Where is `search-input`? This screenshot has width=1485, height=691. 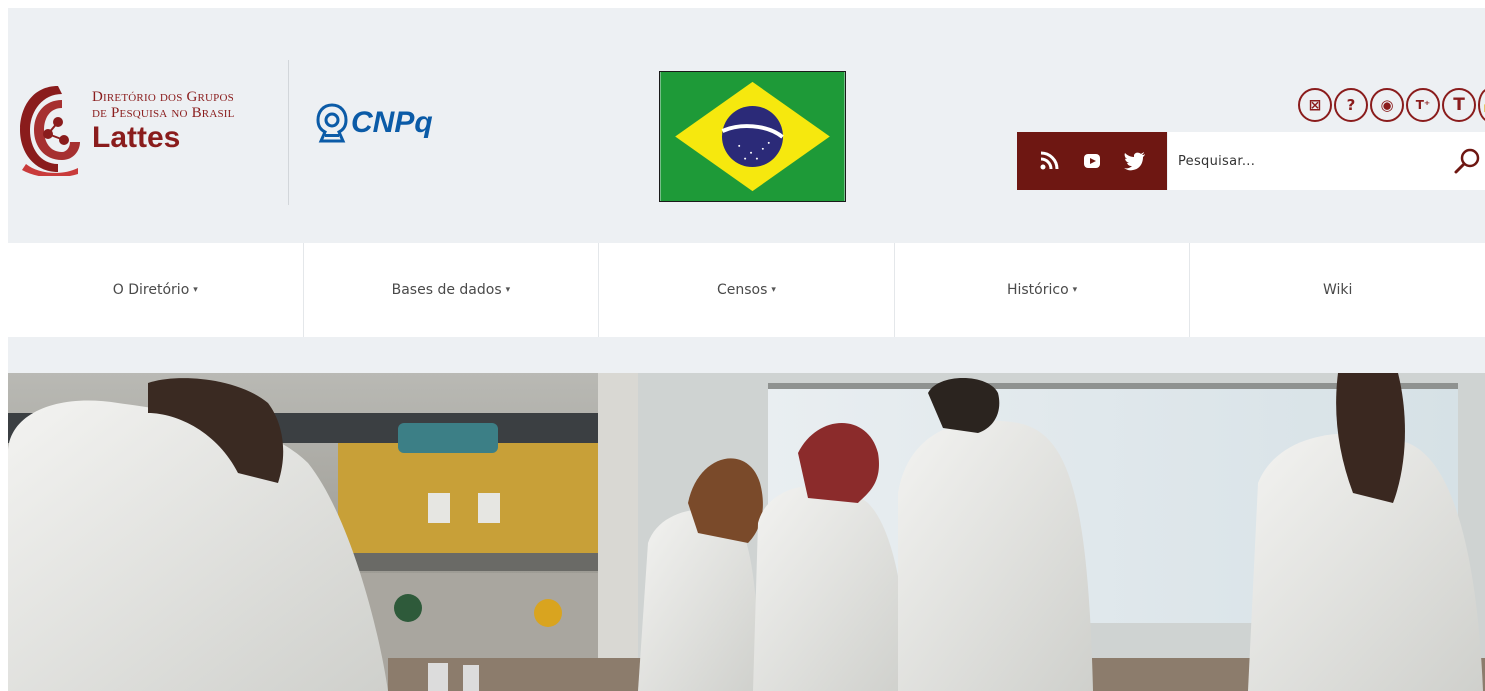 search-input is located at coordinates (1310, 161).